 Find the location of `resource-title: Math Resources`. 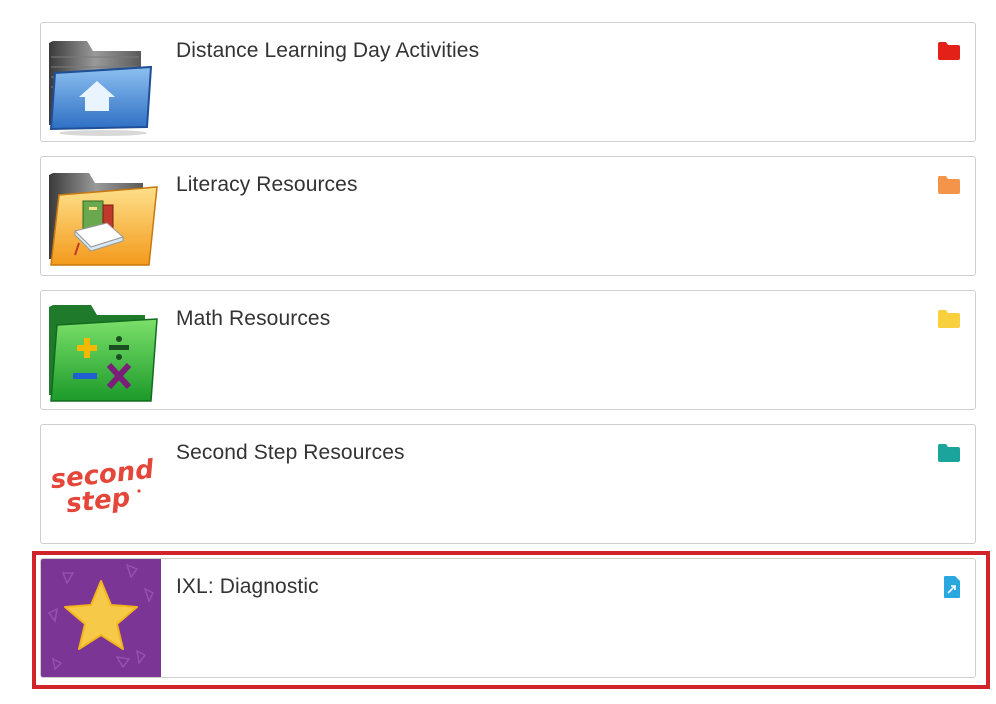

resource-title: Math Resources is located at coordinates (253, 319).